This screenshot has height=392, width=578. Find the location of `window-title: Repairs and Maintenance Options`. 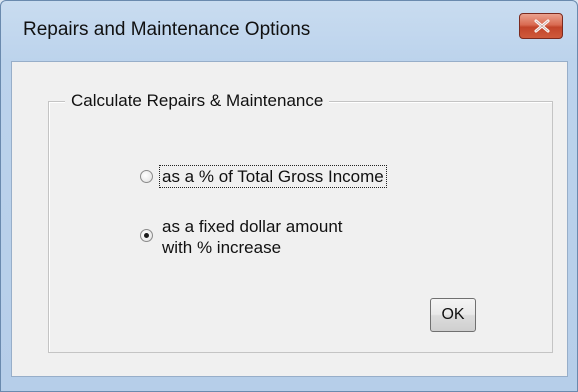

window-title: Repairs and Maintenance Options is located at coordinates (167, 29).